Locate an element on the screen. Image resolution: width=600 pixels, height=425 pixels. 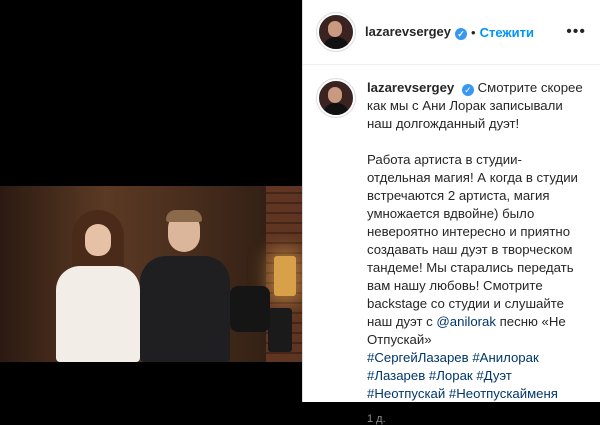
hashtag-link: #Дуэт is located at coordinates (493, 375).